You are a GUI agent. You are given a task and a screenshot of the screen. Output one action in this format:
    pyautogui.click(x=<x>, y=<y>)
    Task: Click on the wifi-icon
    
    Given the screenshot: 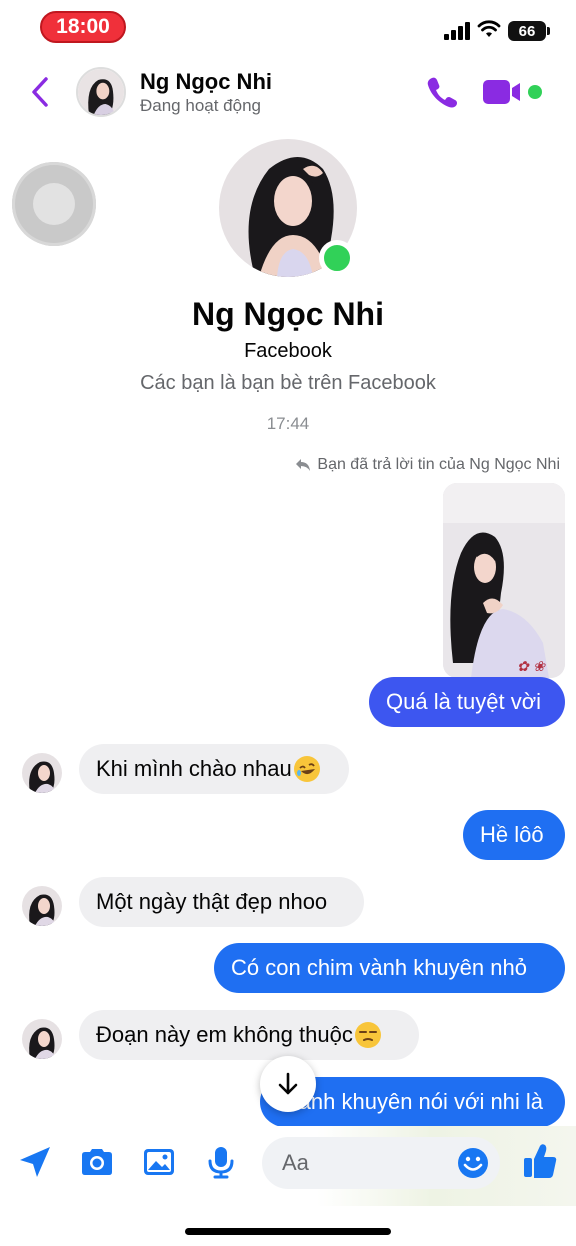 What is the action you would take?
    pyautogui.click(x=489, y=28)
    